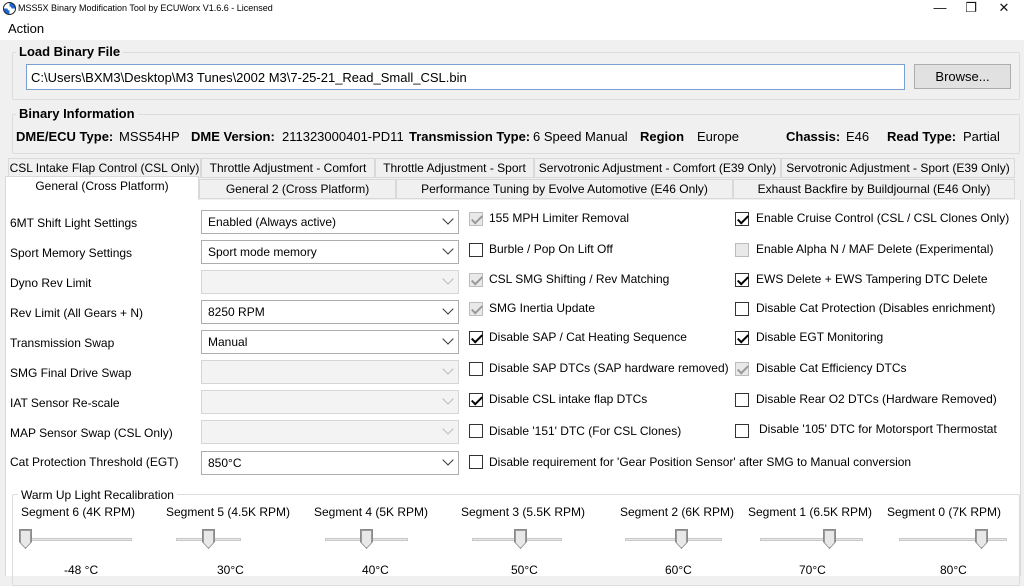  Describe the element at coordinates (820, 337) in the screenshot. I see `disable-egt-label: Disable EGT Monitoring` at that location.